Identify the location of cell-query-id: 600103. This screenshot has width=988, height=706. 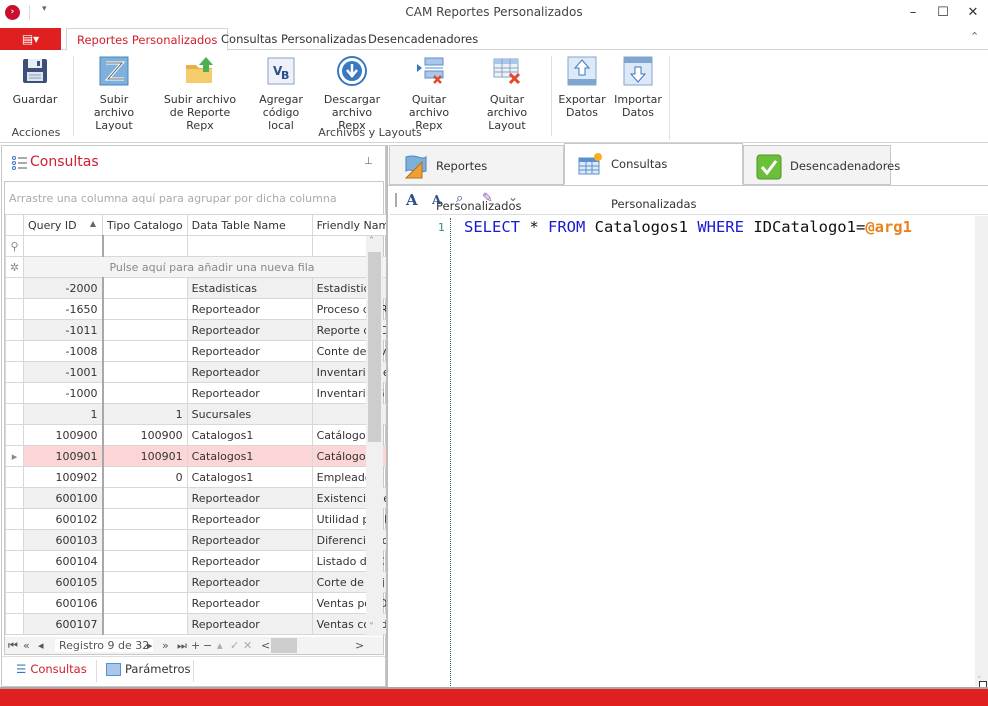
(63, 540).